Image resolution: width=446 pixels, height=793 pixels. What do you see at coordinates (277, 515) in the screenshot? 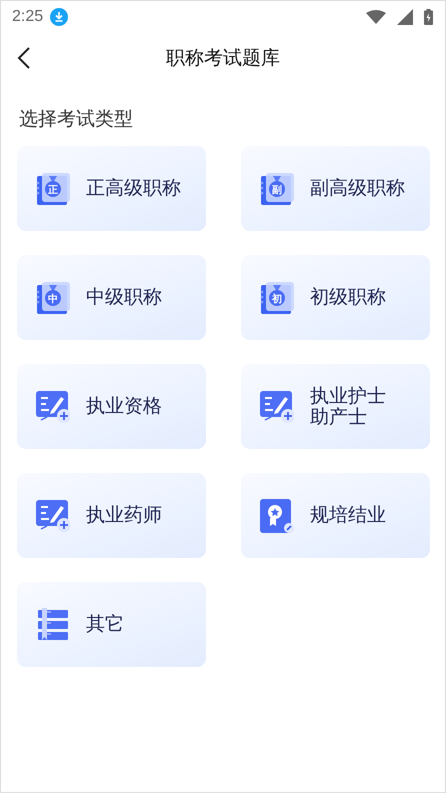
I see `certificate-icon` at bounding box center [277, 515].